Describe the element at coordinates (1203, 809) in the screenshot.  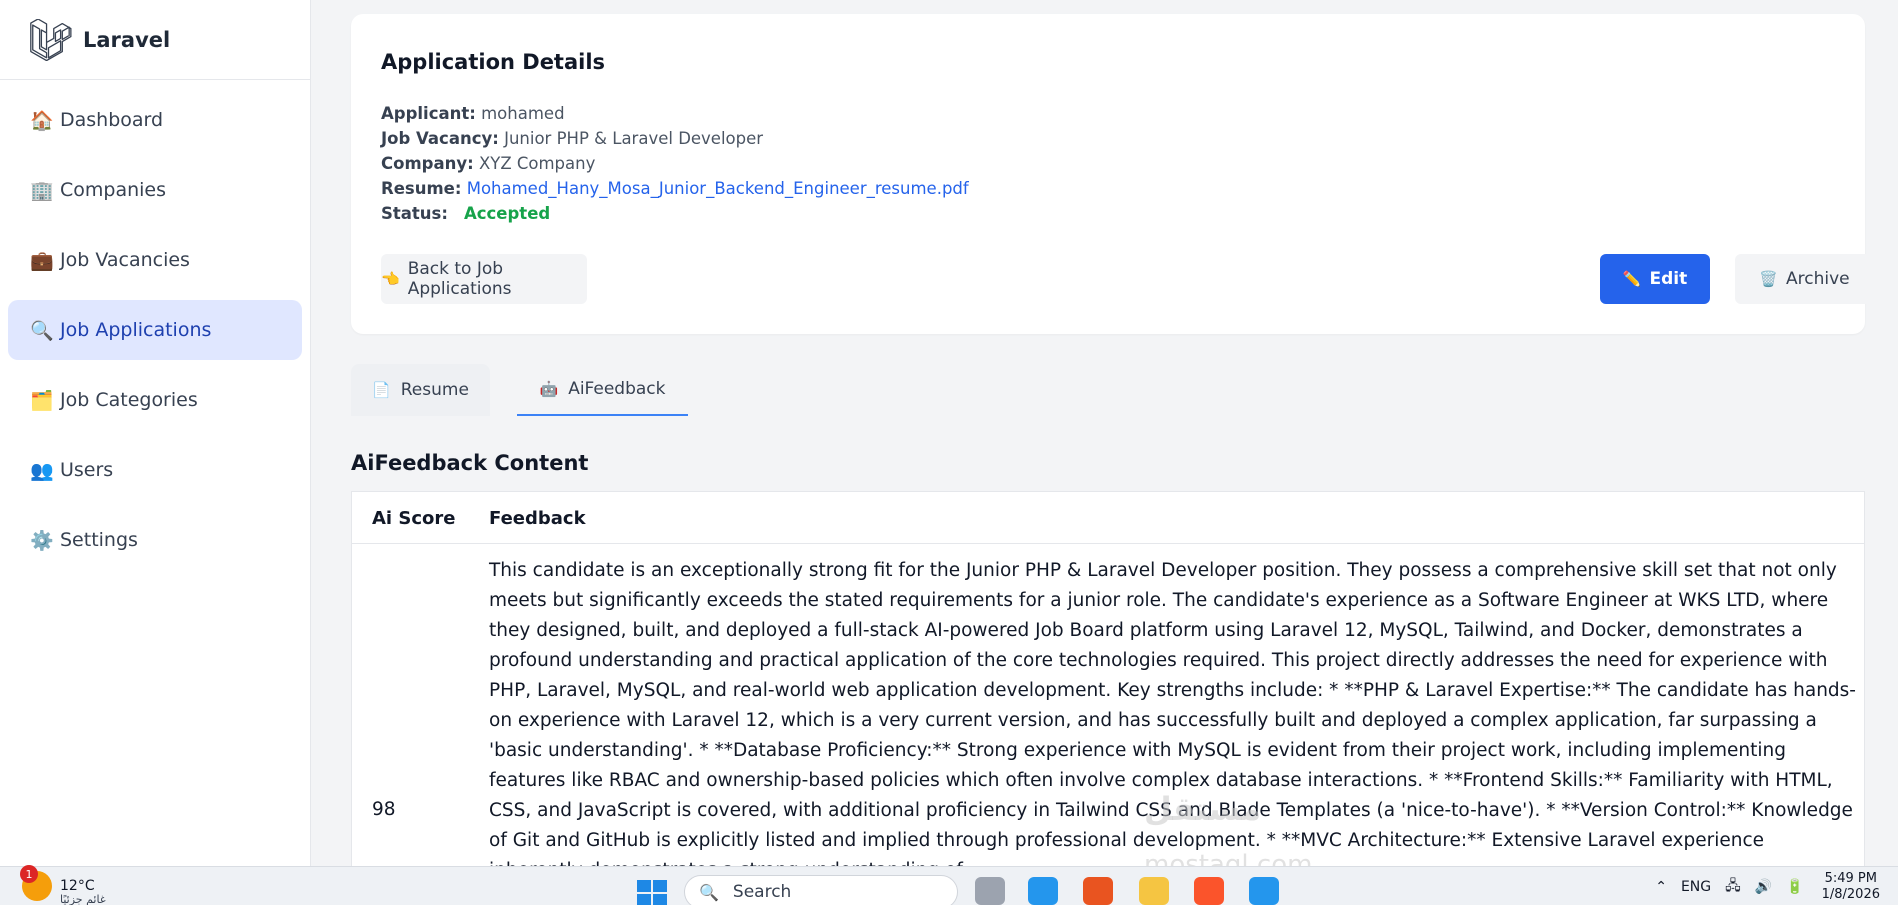
I see `watermark-arabic: مستقل` at that location.